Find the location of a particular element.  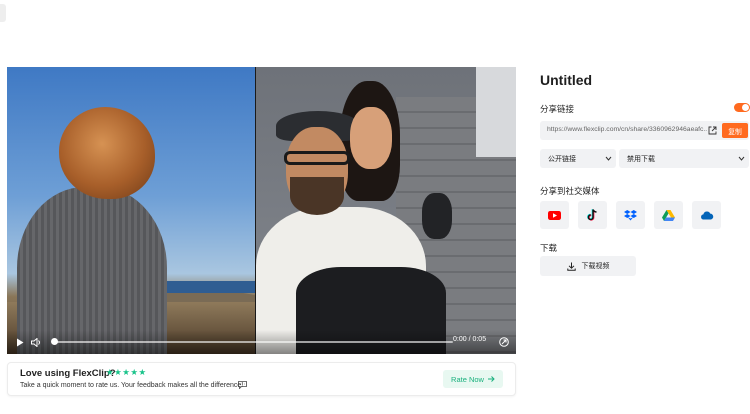

progress-track is located at coordinates (253, 342).